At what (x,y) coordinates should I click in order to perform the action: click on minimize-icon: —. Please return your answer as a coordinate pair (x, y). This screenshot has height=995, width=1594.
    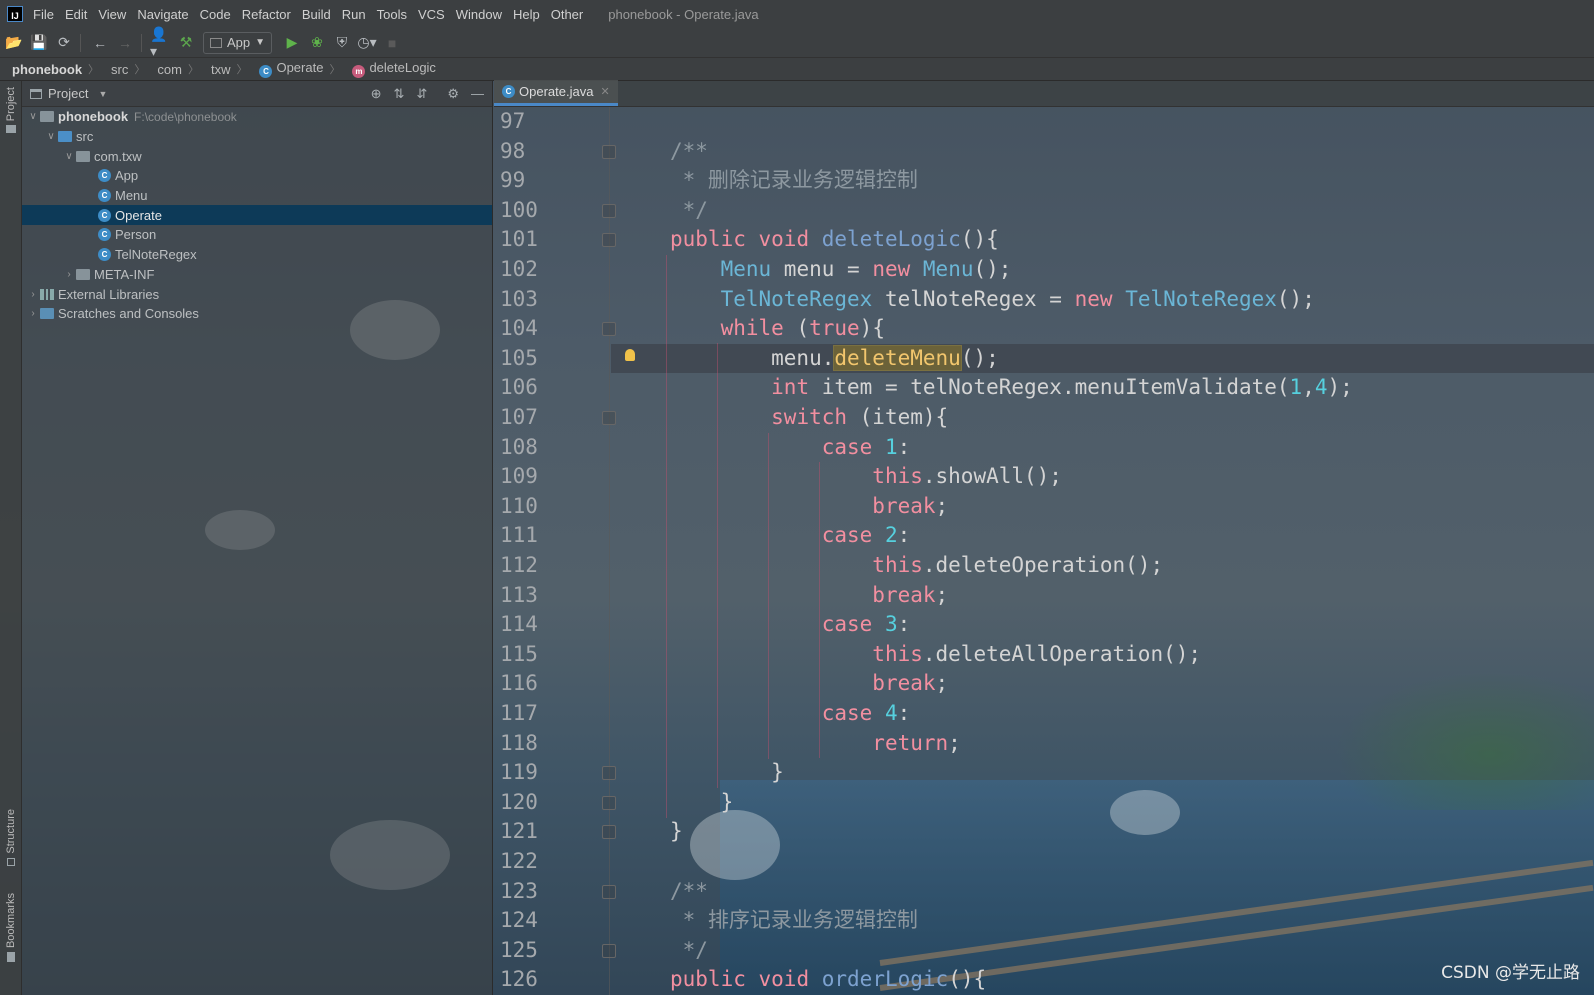
    Looking at the image, I should click on (477, 94).